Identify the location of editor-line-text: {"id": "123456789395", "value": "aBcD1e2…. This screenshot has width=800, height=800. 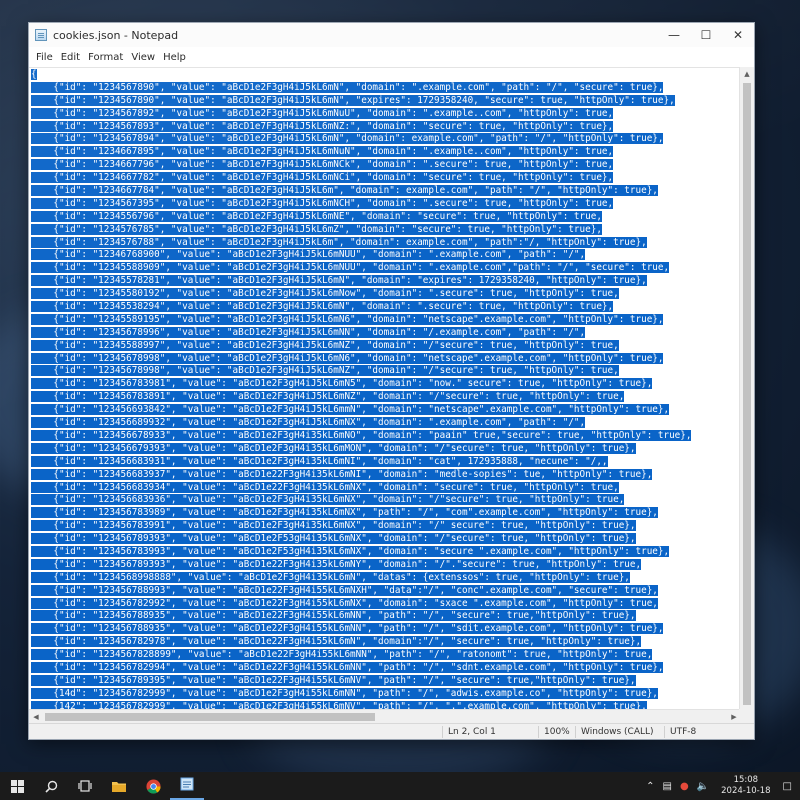
(333, 680).